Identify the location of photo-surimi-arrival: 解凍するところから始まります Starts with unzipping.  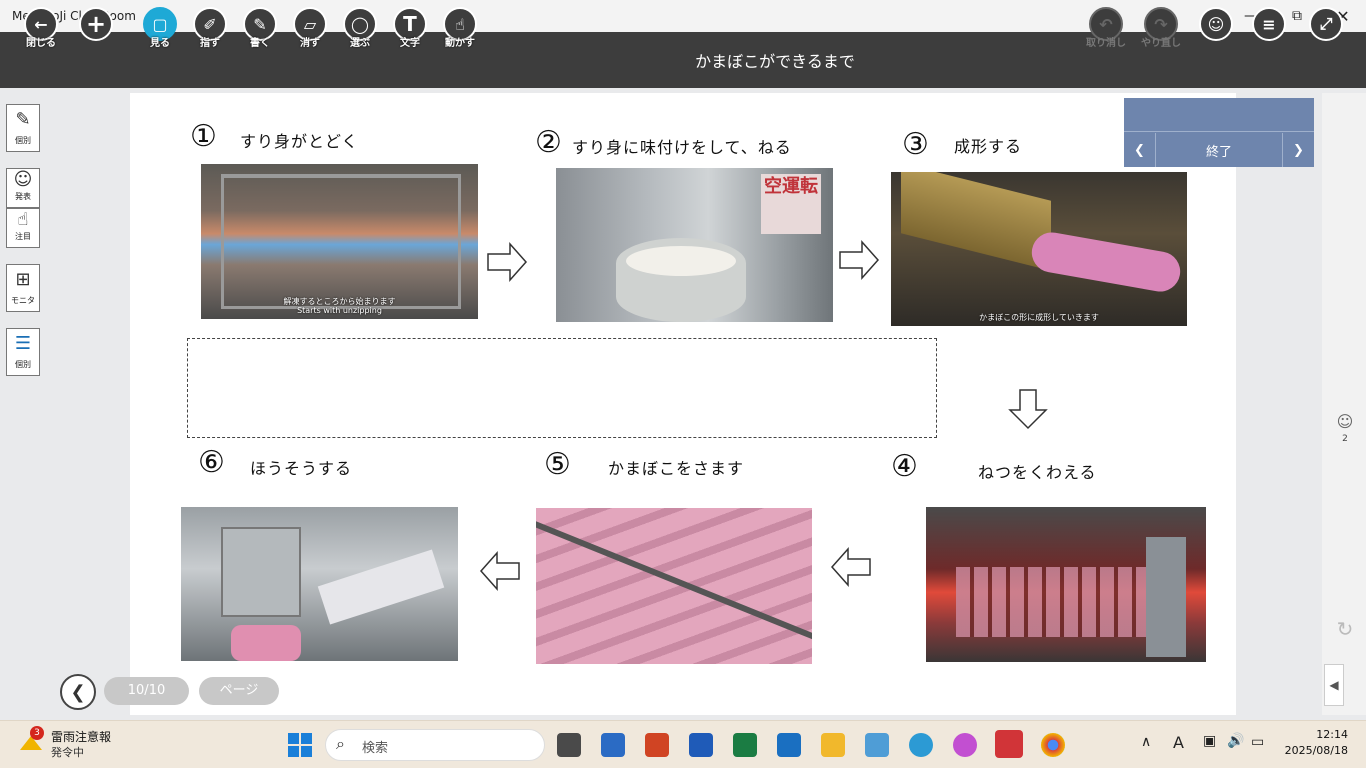
(339, 241).